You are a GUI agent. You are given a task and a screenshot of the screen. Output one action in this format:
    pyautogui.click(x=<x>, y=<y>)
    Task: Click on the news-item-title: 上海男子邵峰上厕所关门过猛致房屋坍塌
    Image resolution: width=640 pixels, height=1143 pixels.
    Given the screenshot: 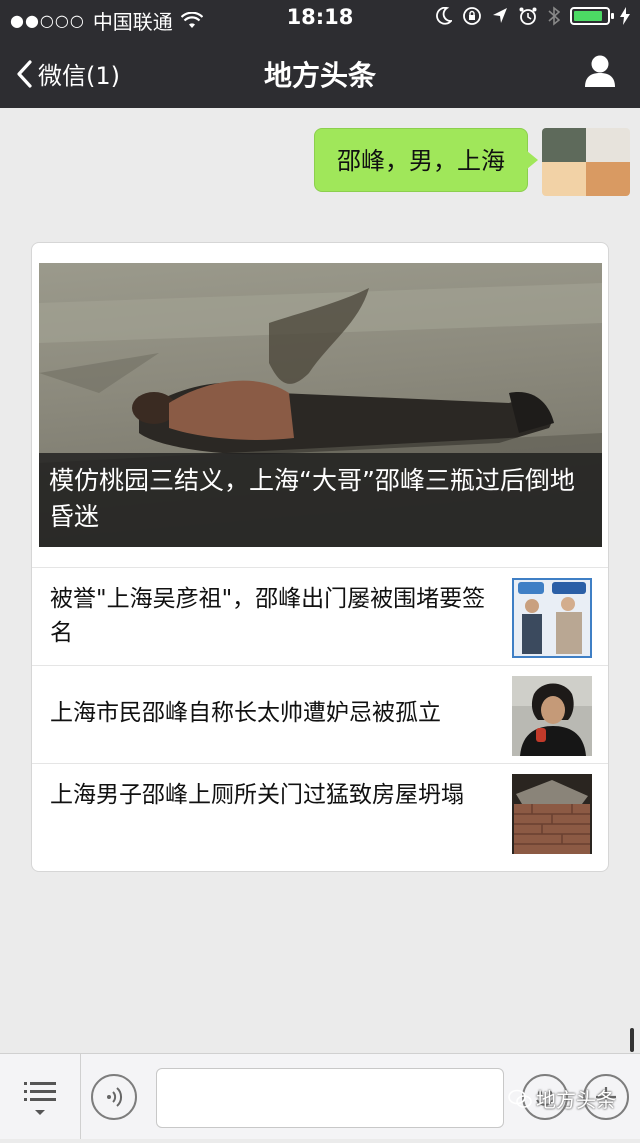 What is the action you would take?
    pyautogui.click(x=257, y=795)
    